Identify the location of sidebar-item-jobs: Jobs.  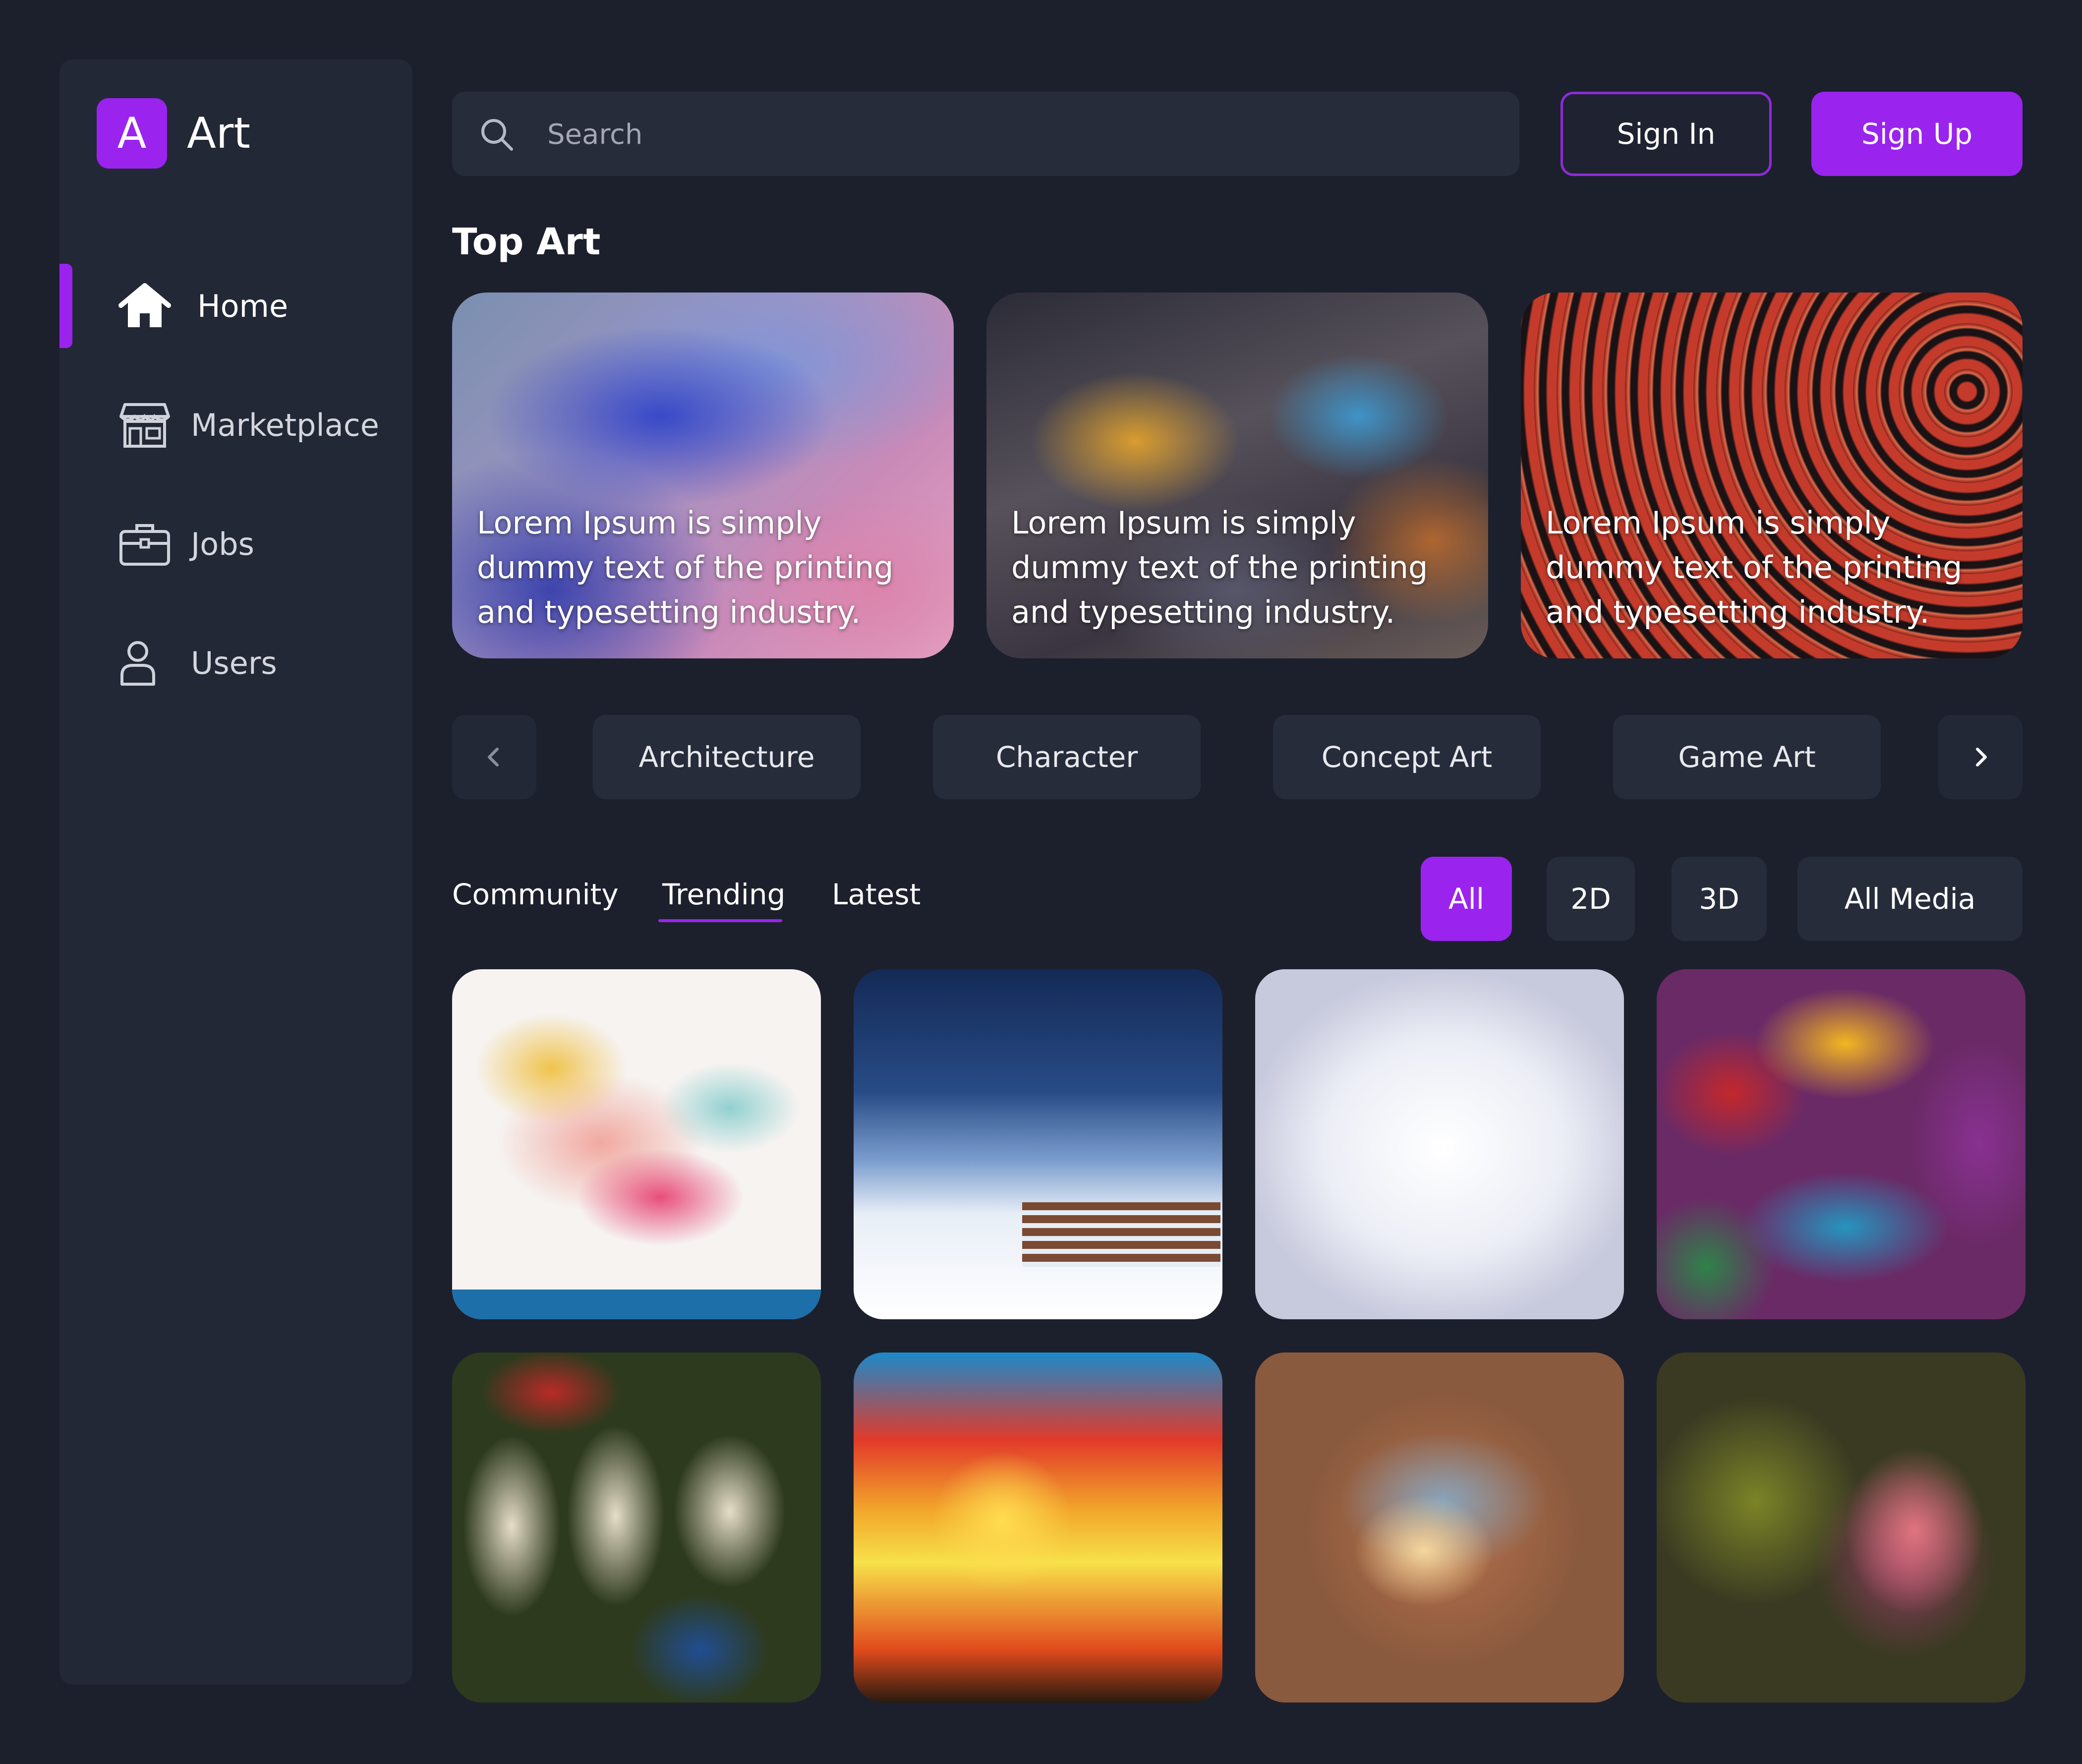
(235, 544).